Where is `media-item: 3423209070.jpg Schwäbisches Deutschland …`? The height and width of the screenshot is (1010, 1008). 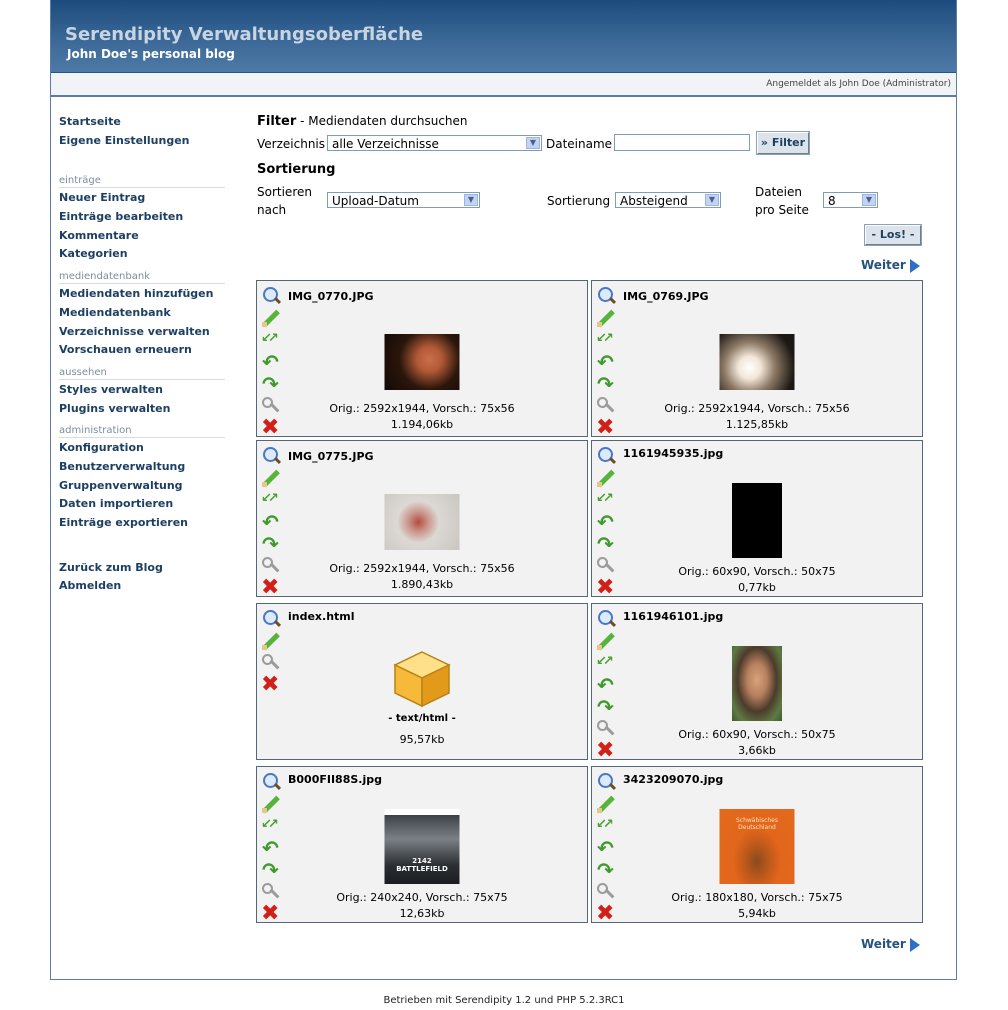
media-item: 3423209070.jpg Schwäbisches Deutschland … is located at coordinates (757, 846).